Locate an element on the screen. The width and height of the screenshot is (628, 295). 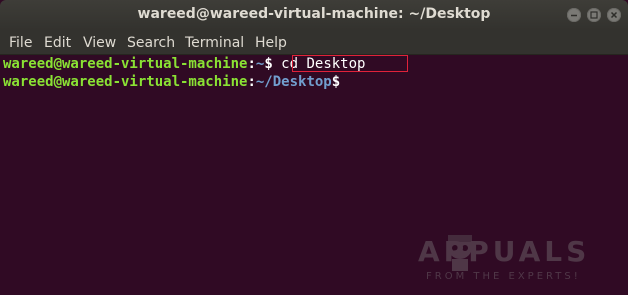
watermark-brand: APPUALS is located at coordinates (504, 251).